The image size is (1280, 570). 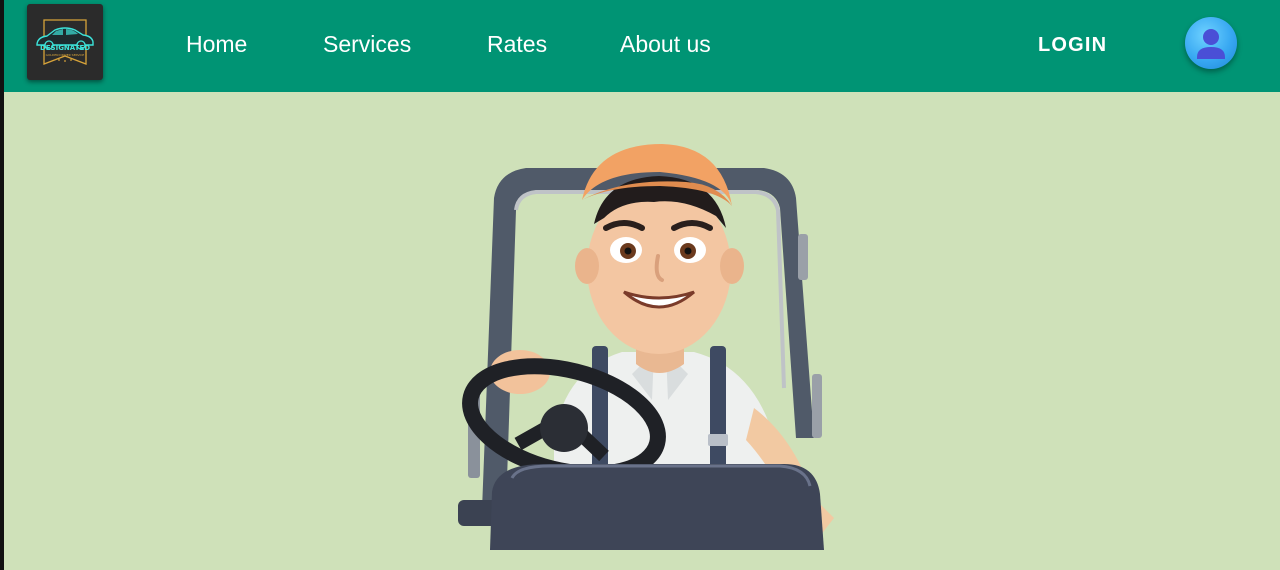 I want to click on user-avatar-button, so click(x=1211, y=43).